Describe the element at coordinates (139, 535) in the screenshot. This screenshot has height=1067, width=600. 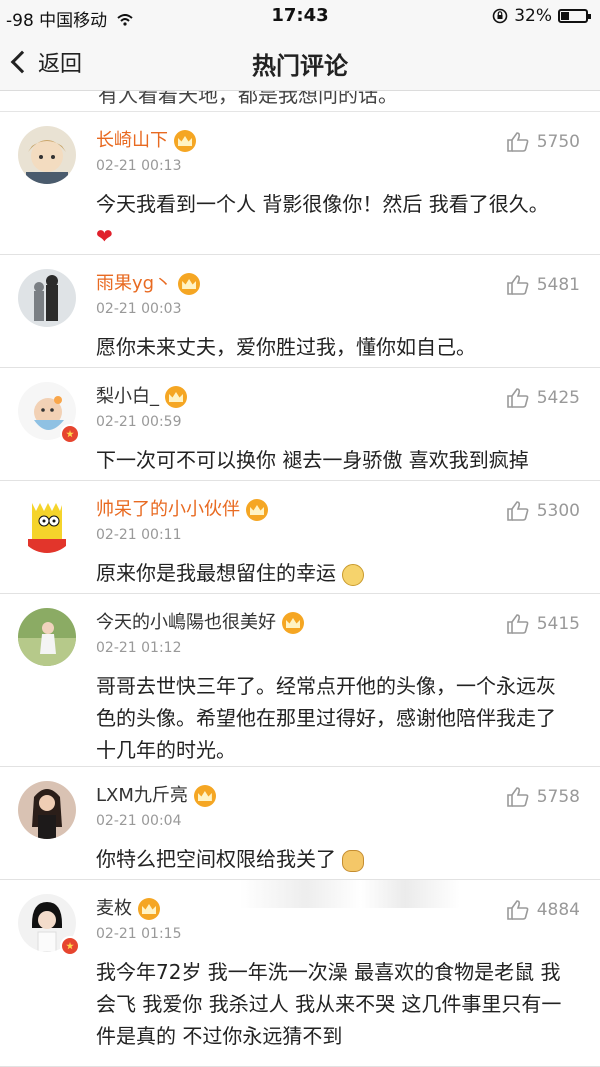
I see `comment-time: 02-21 00:11` at that location.